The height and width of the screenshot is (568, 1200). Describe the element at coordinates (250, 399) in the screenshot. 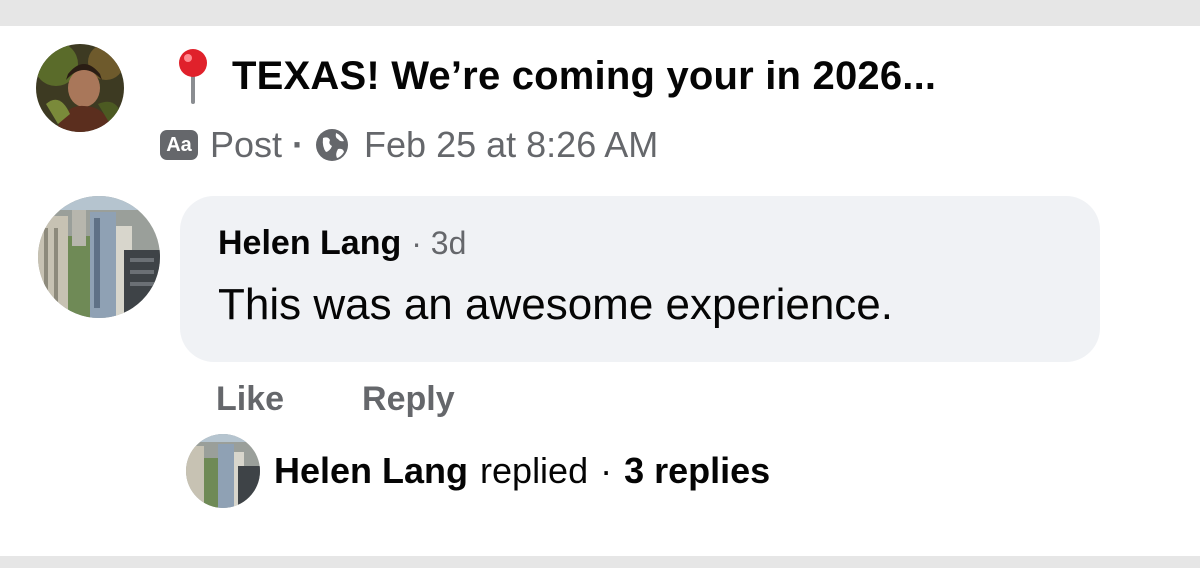

I see `like-button: Like` at that location.